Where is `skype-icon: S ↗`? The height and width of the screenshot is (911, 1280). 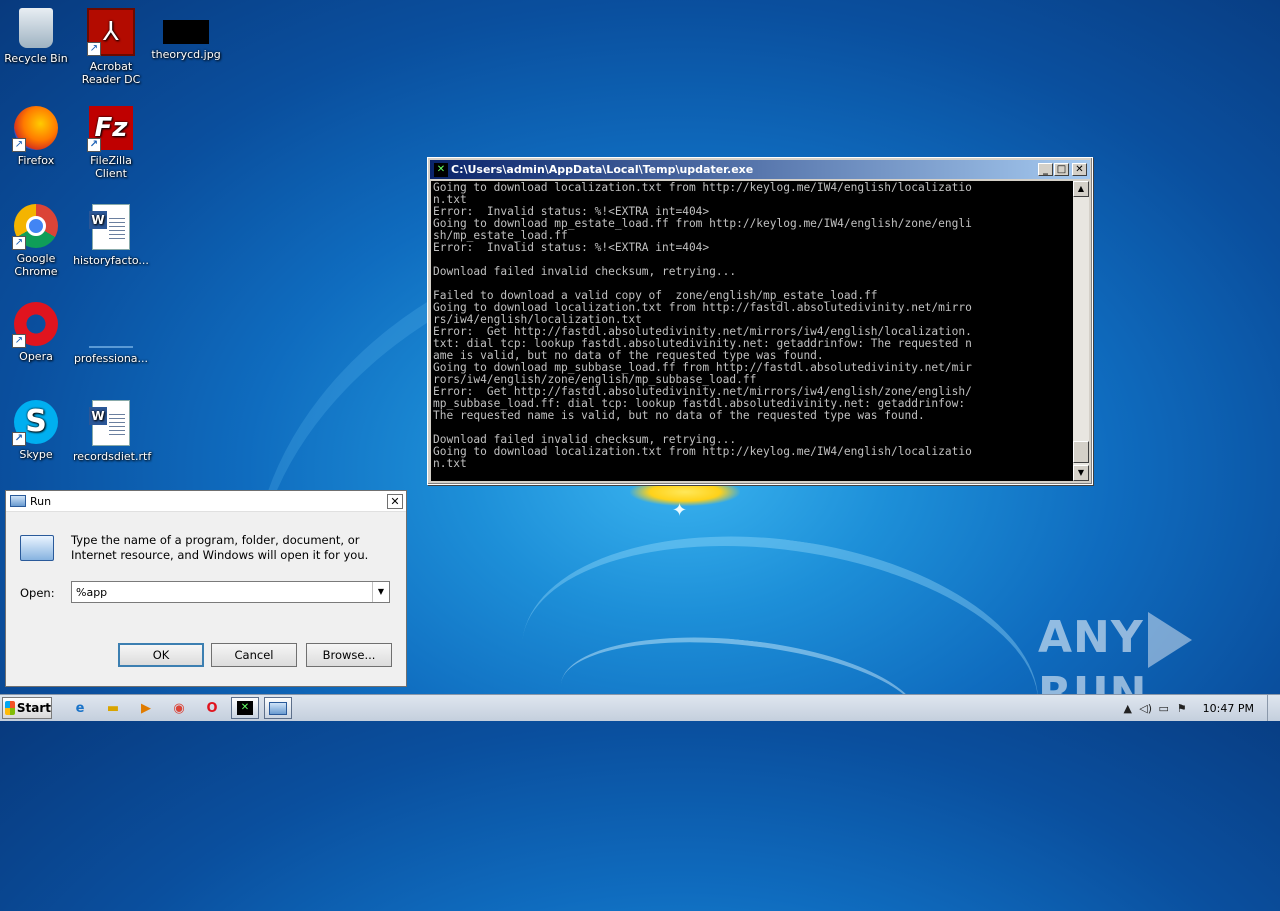 skype-icon: S ↗ is located at coordinates (35, 423).